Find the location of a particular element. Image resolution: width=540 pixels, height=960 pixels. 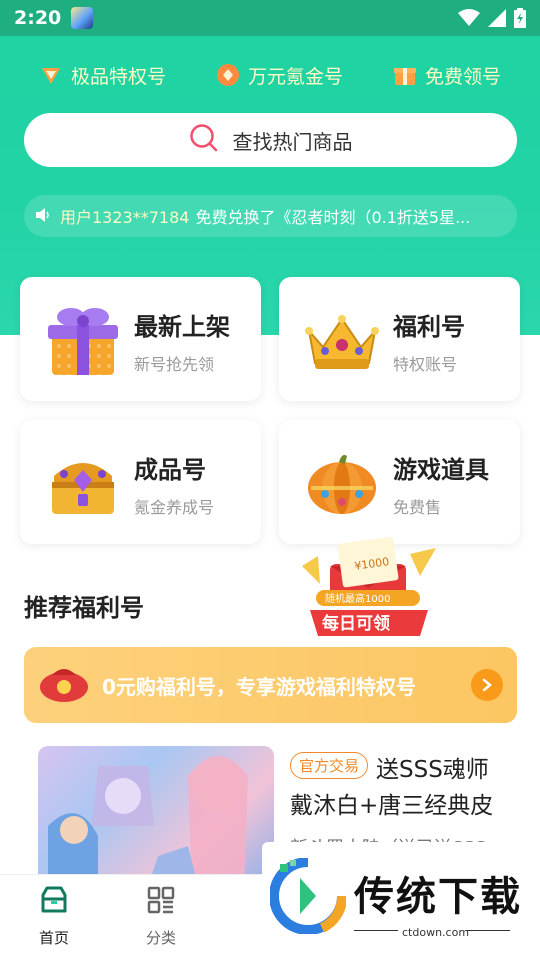

status-time: 2:20 is located at coordinates (38, 18).